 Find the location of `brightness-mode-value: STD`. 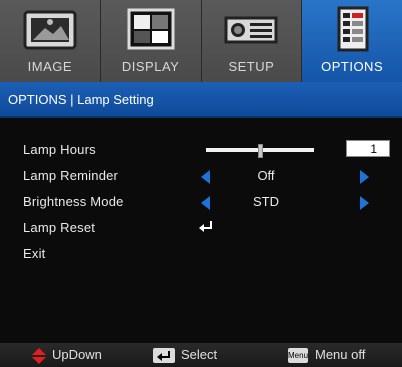

brightness-mode-value: STD is located at coordinates (266, 201).